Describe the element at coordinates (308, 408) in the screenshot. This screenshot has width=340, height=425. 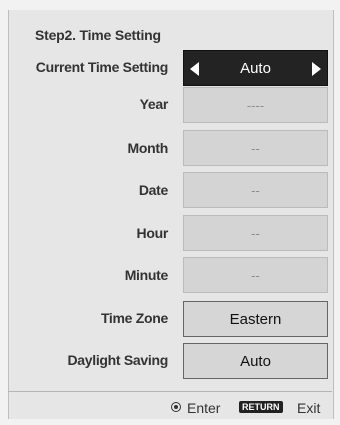
I see `exit-label: Exit` at that location.